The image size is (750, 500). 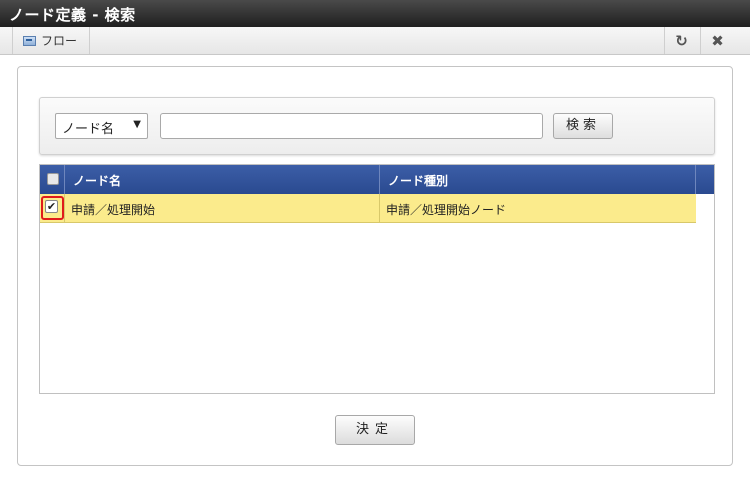 I want to click on grid-header: ノード名 ノード種別, so click(x=377, y=179).